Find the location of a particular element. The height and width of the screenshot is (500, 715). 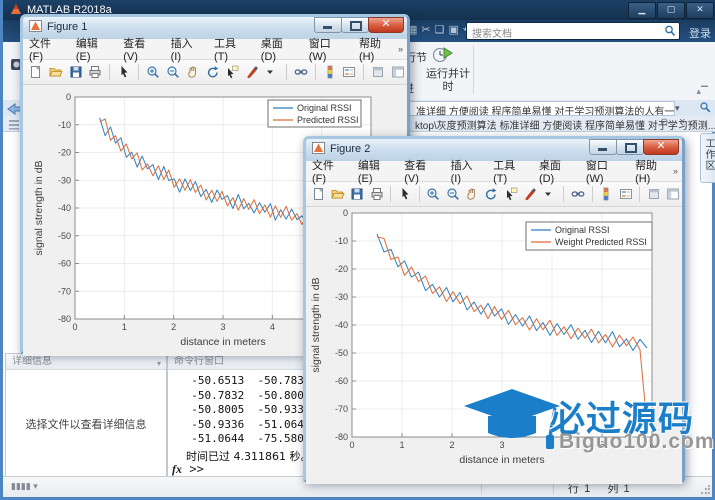

svg-text: -70 is located at coordinates (341, 409).